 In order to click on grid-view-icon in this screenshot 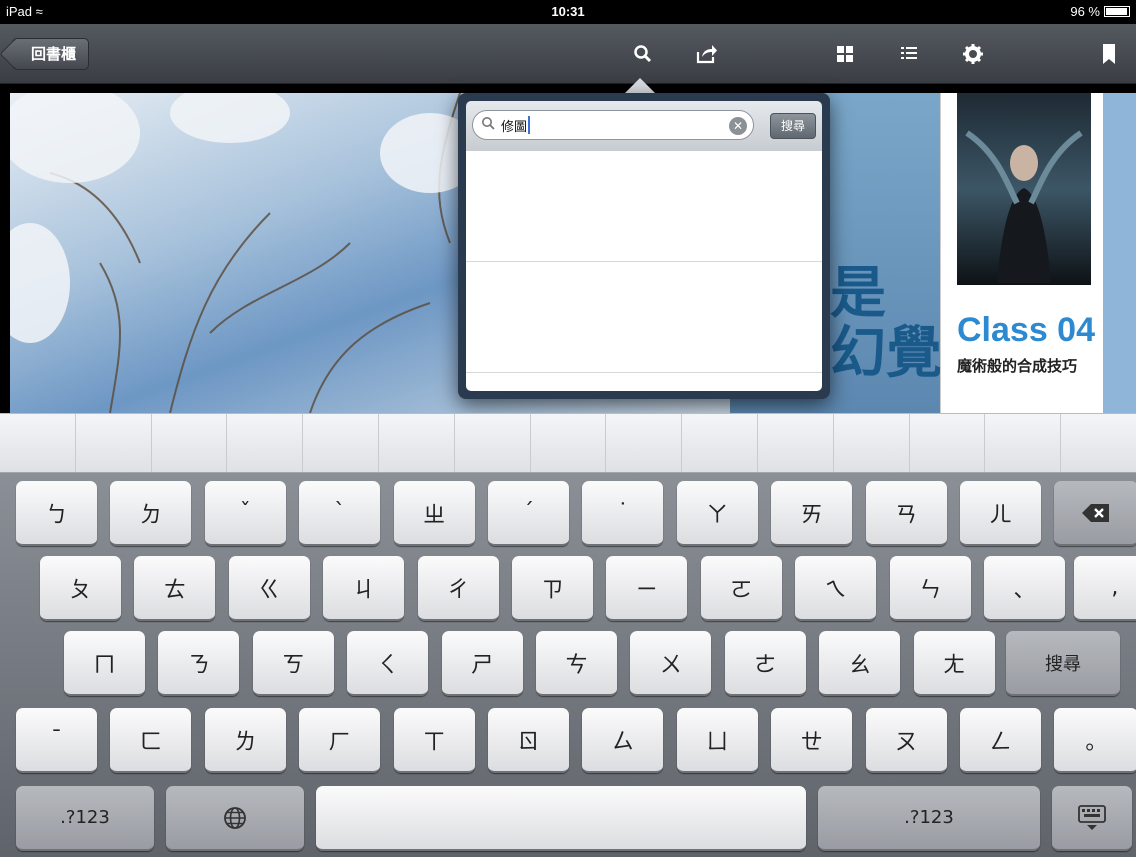, I will do `click(845, 54)`.